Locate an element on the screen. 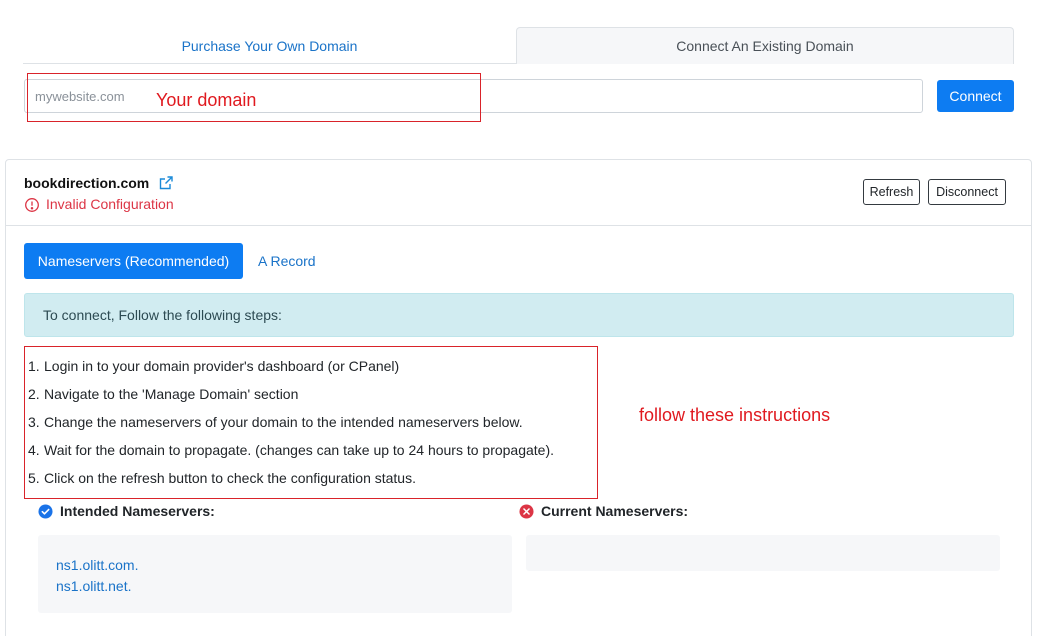  check-circle-icon is located at coordinates (45, 511).